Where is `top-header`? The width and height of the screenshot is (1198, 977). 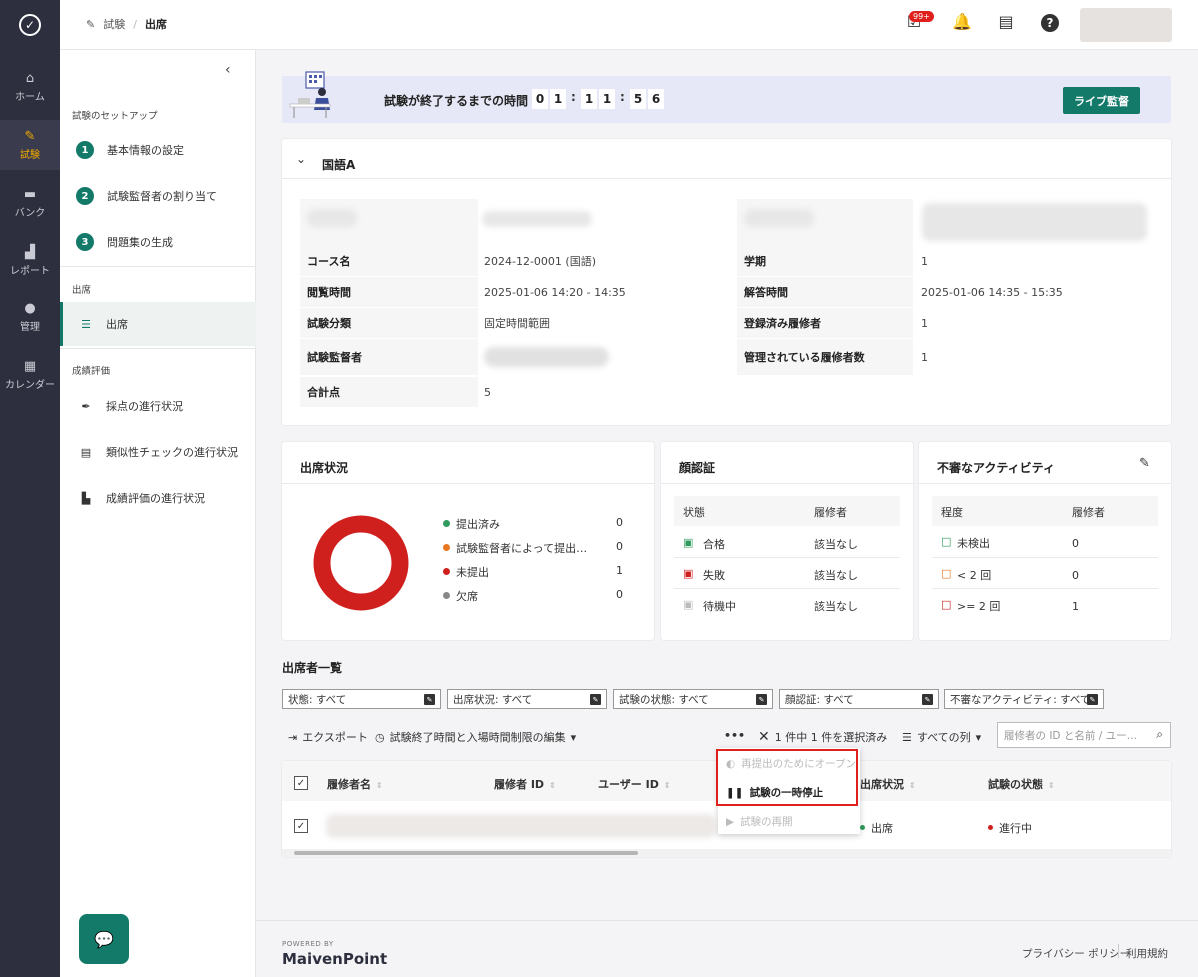
top-header is located at coordinates (629, 25).